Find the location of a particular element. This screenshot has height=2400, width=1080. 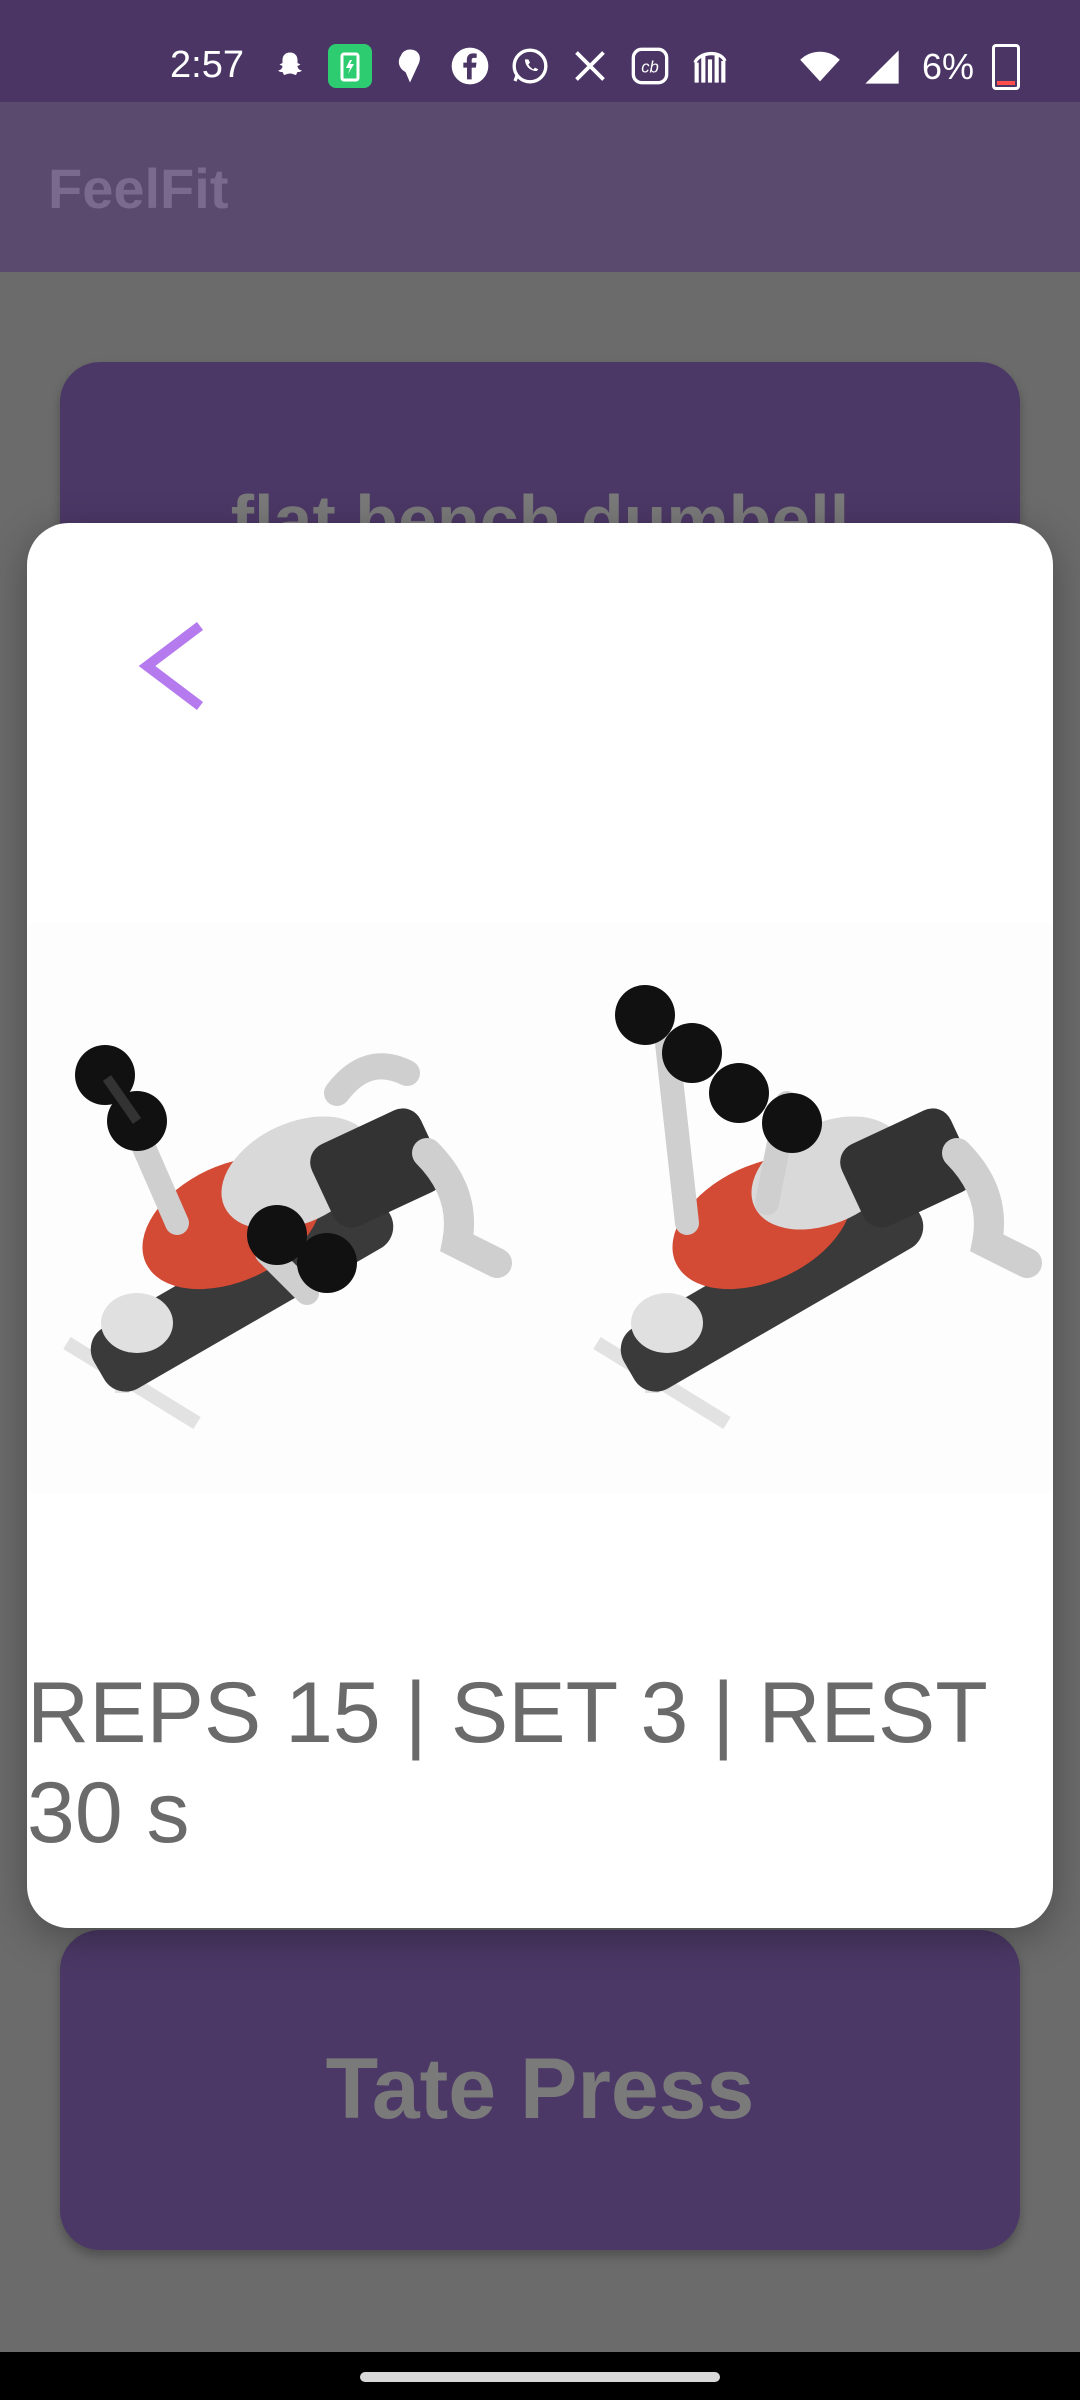

app-bar: FeelFit is located at coordinates (540, 187).